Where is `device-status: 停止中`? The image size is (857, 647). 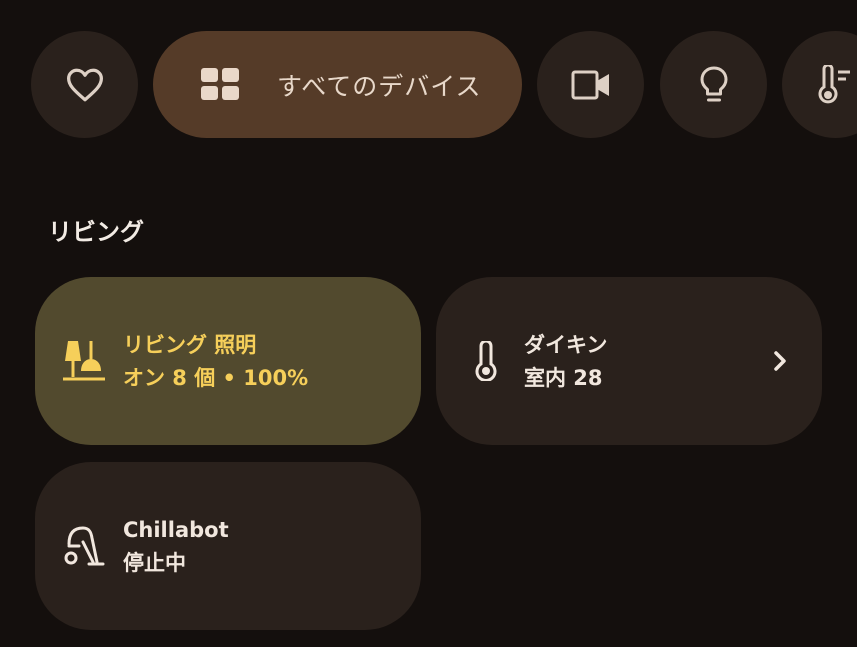 device-status: 停止中 is located at coordinates (154, 563).